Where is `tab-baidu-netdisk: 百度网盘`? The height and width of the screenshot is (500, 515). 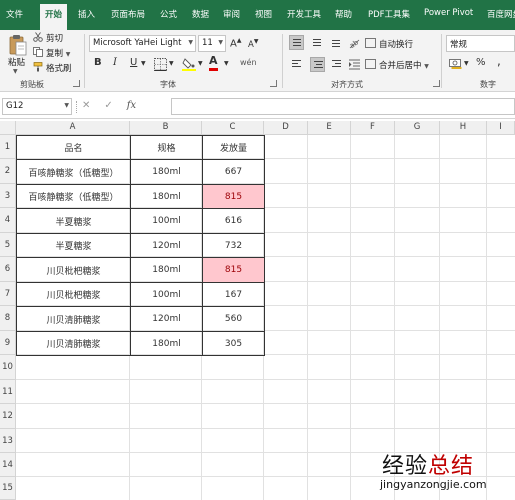 tab-baidu-netdisk: 百度网盘 is located at coordinates (501, 14).